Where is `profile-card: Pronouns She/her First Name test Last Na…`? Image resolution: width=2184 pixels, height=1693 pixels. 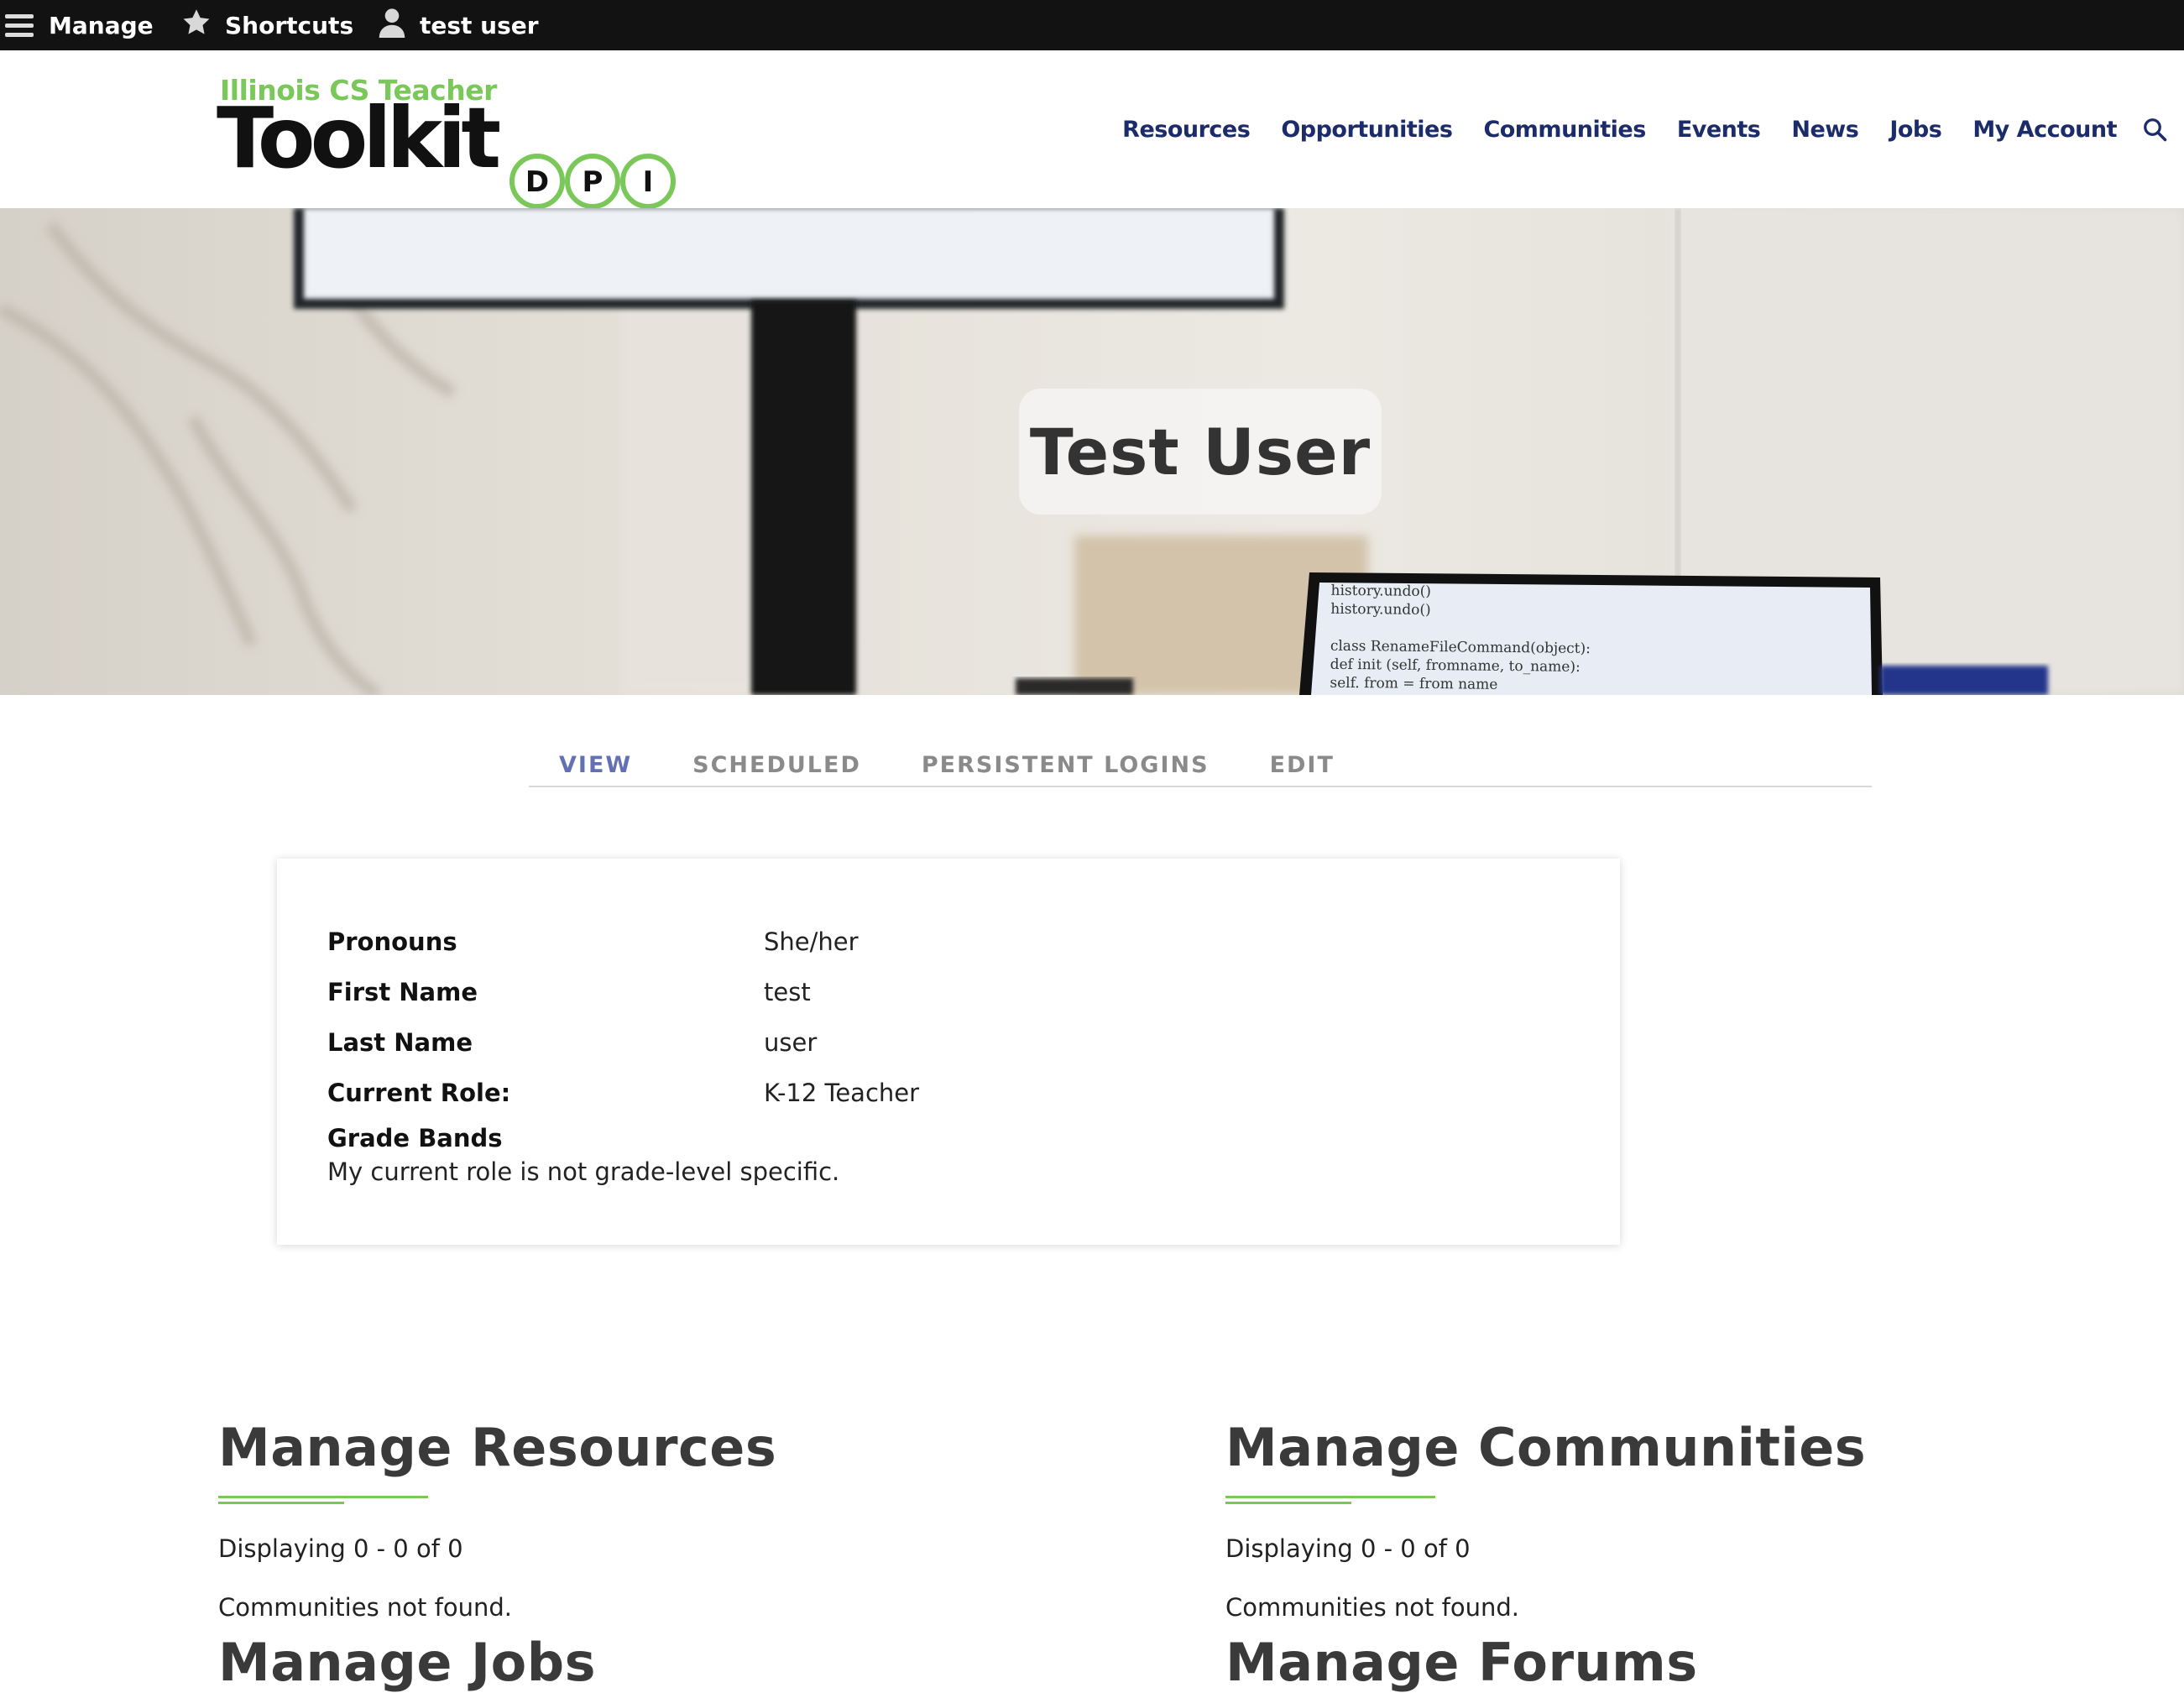
profile-card: Pronouns She/her First Name test Last Na… is located at coordinates (948, 1052).